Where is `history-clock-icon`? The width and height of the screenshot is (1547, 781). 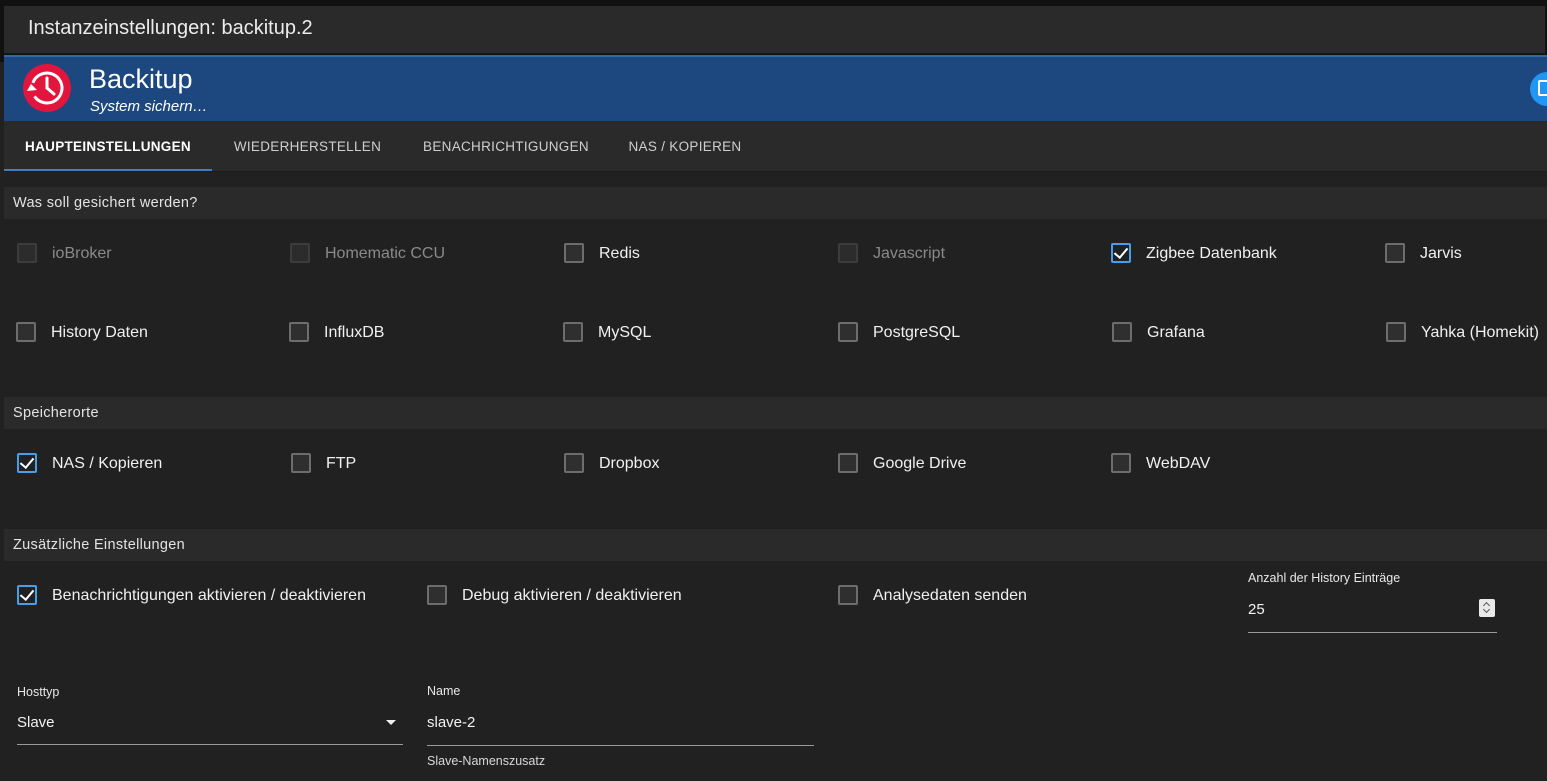
history-clock-icon is located at coordinates (47, 88).